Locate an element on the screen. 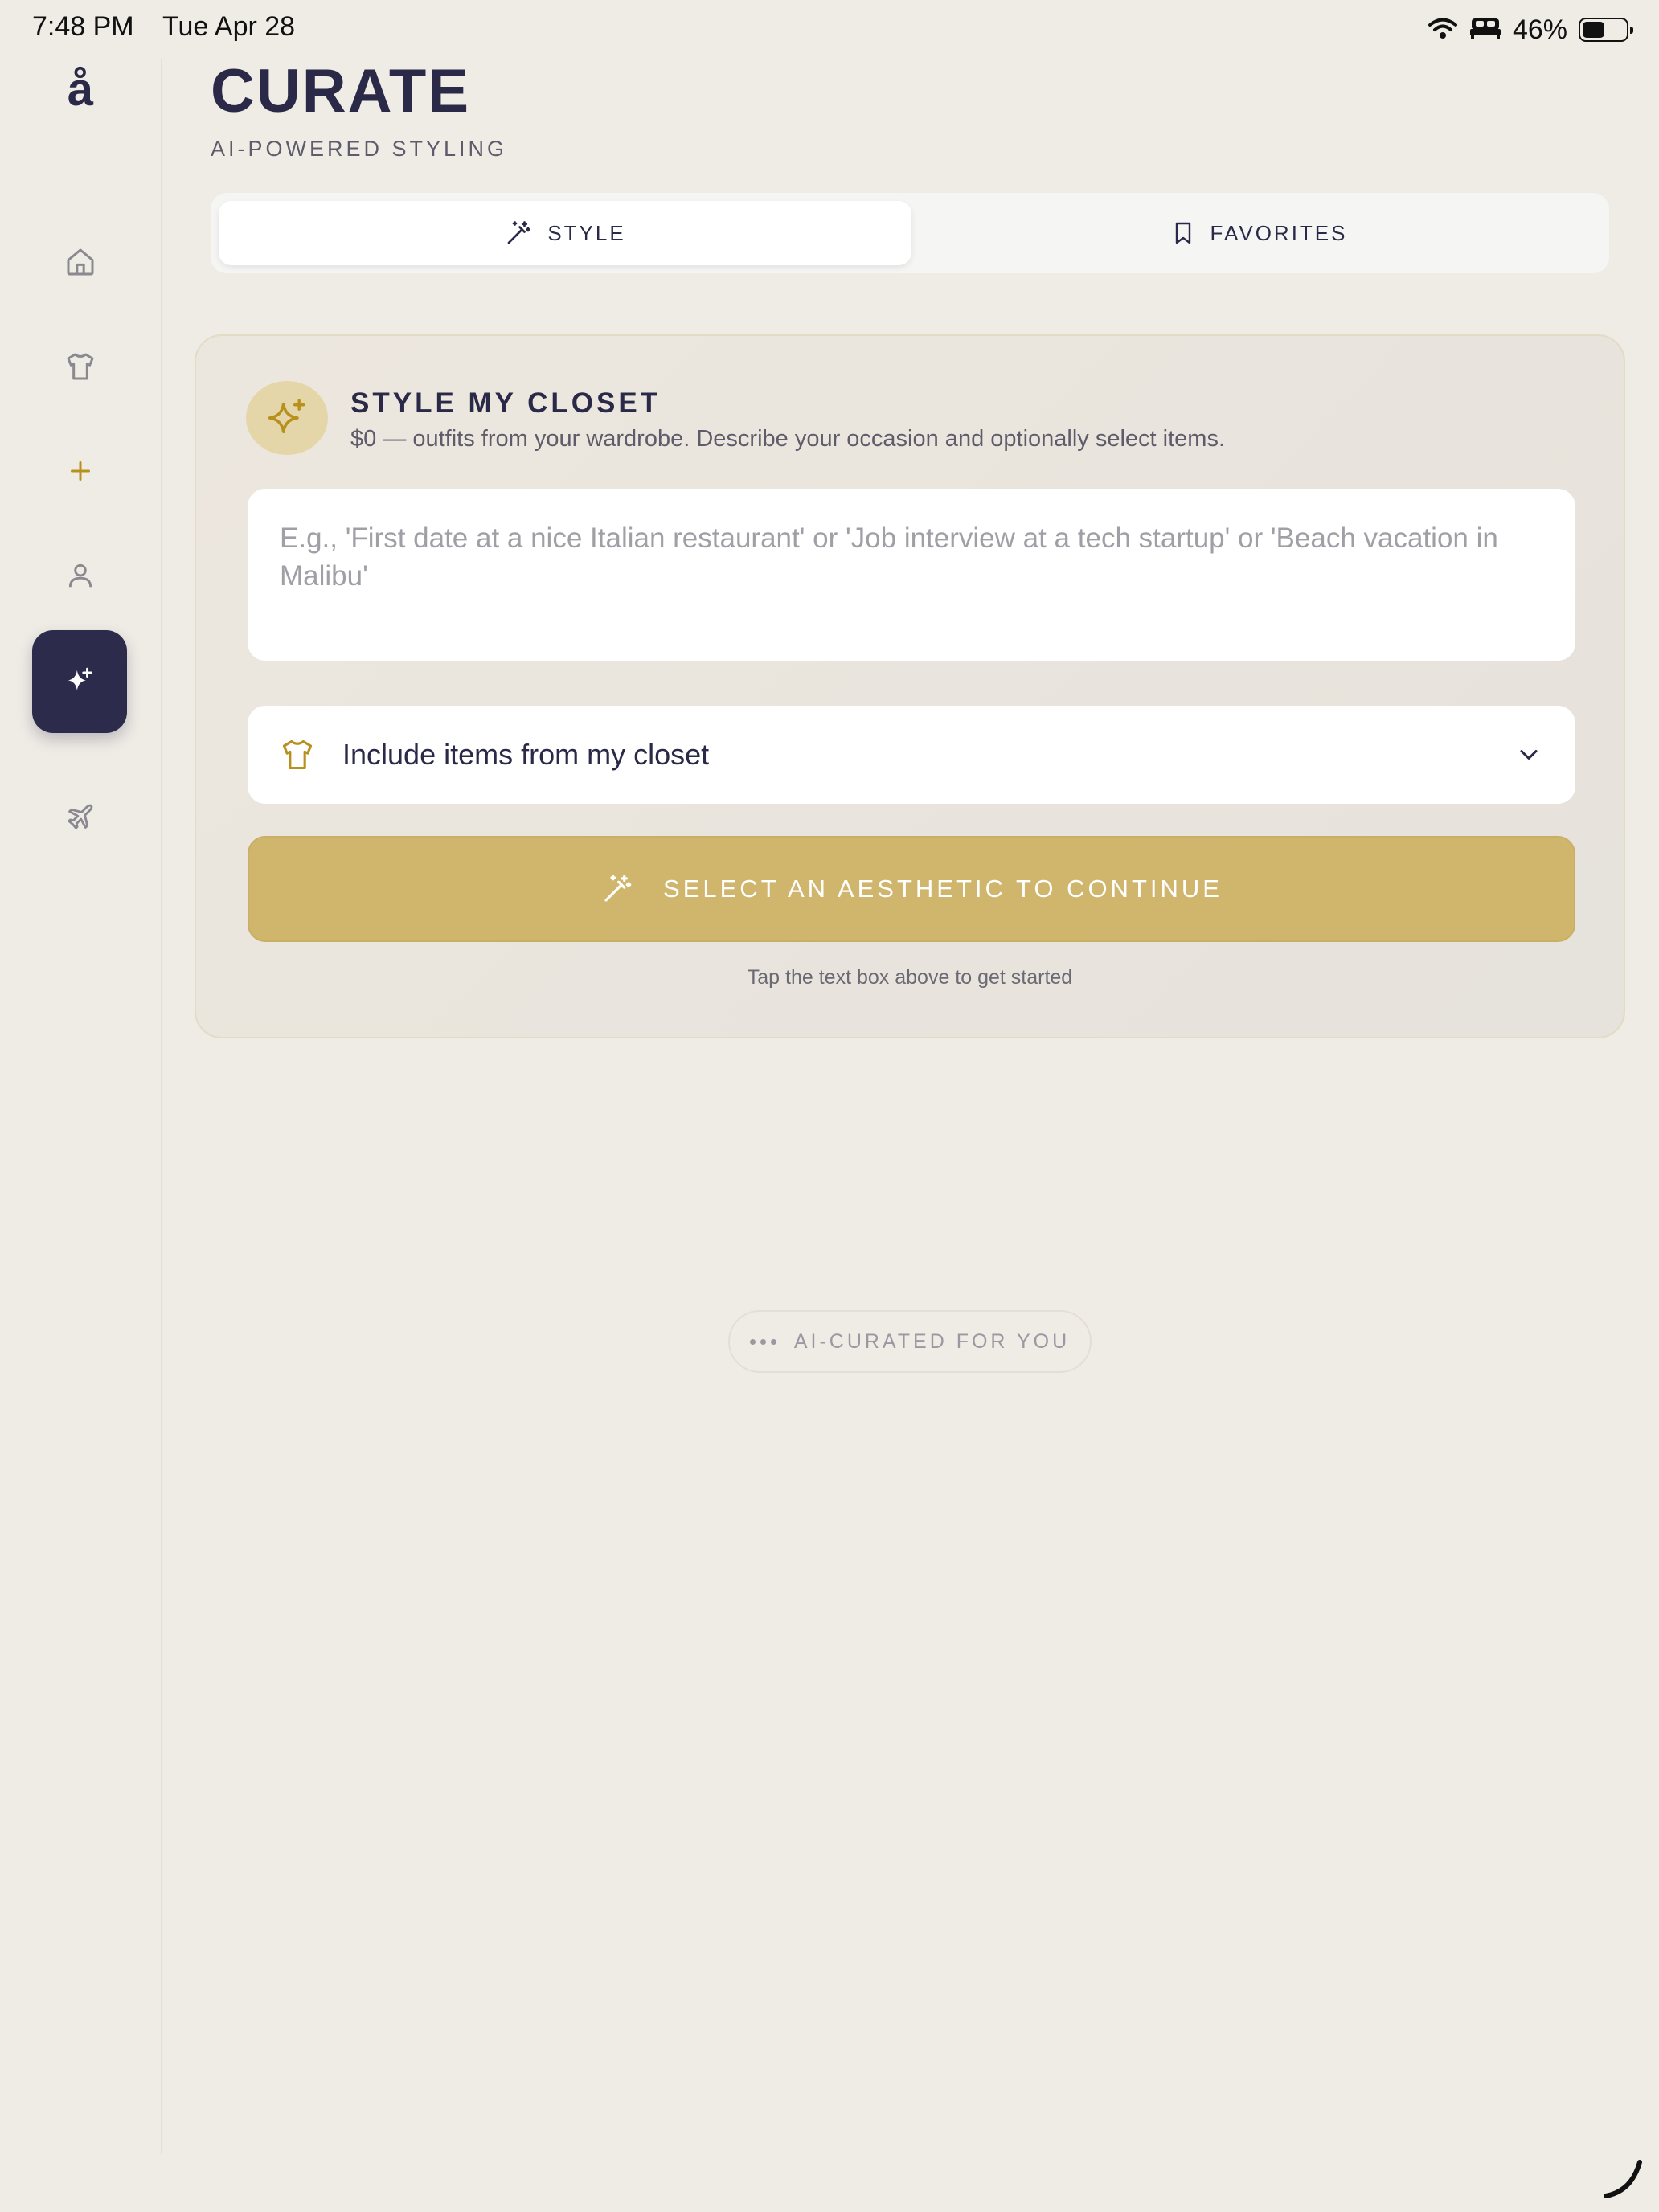 Image resolution: width=1659 pixels, height=2212 pixels. status-date: Tue Apr 28 is located at coordinates (229, 26).